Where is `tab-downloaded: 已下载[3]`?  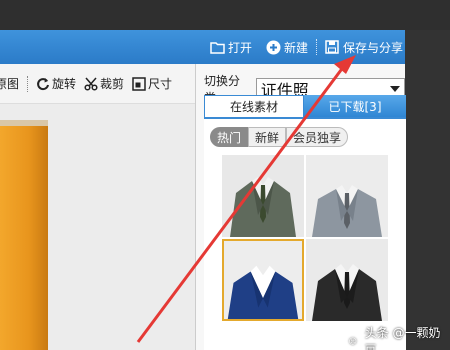 tab-downloaded: 已下载[3] is located at coordinates (355, 106).